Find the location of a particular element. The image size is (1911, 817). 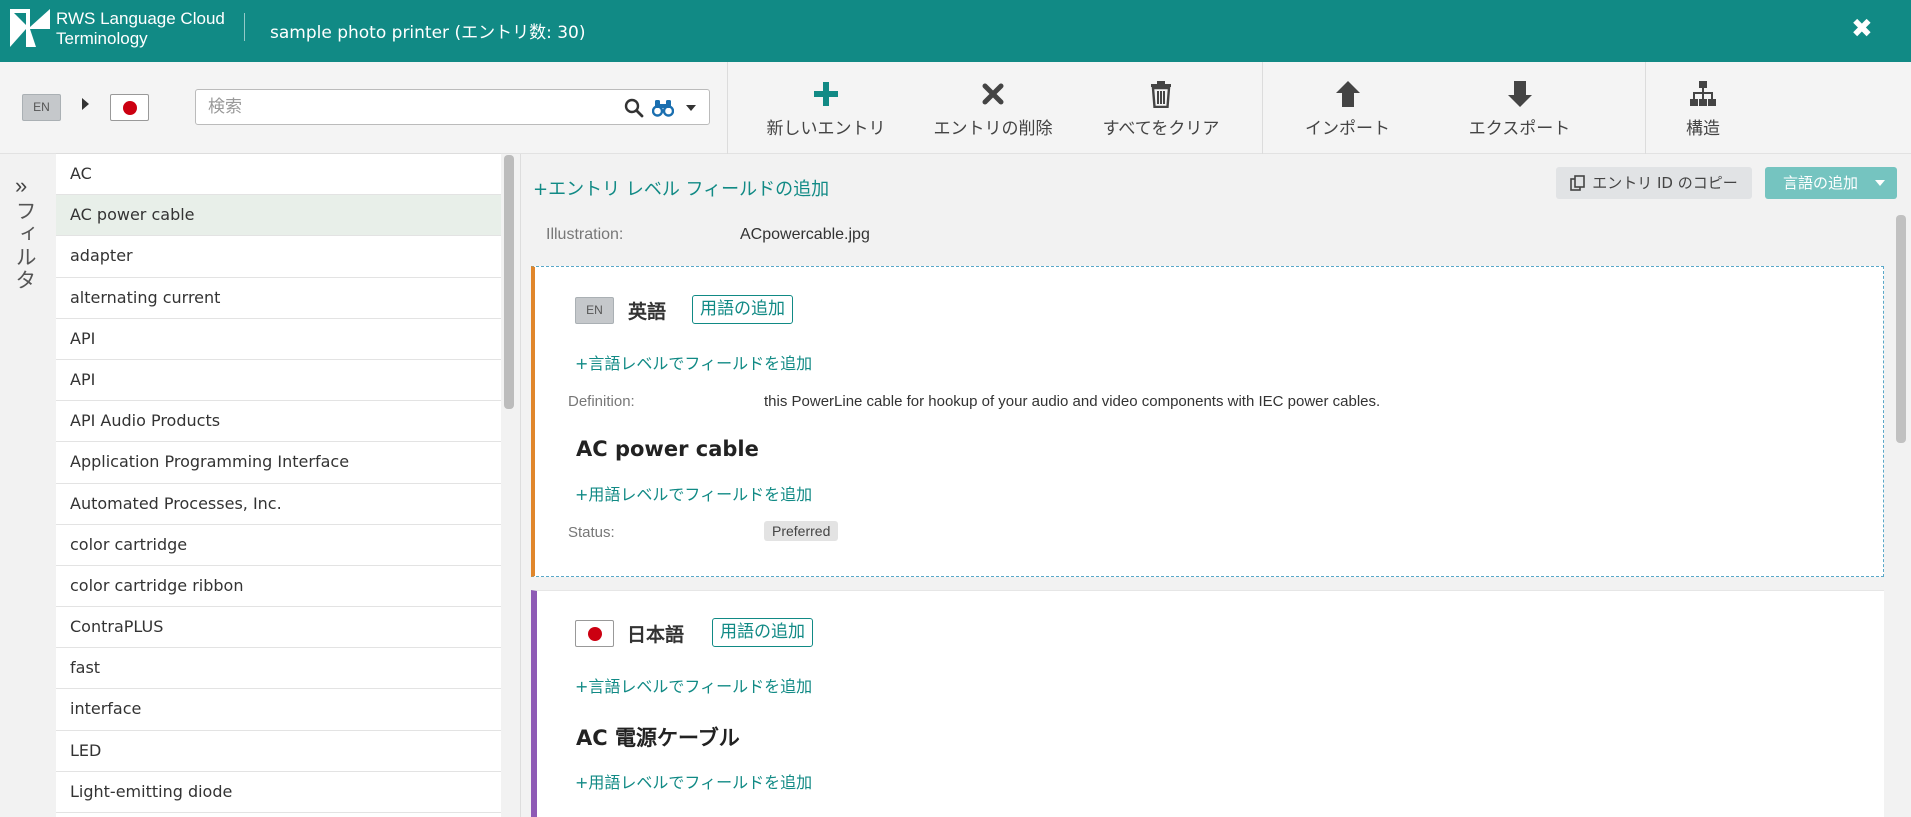

english-language-name: 英語 is located at coordinates (647, 312).